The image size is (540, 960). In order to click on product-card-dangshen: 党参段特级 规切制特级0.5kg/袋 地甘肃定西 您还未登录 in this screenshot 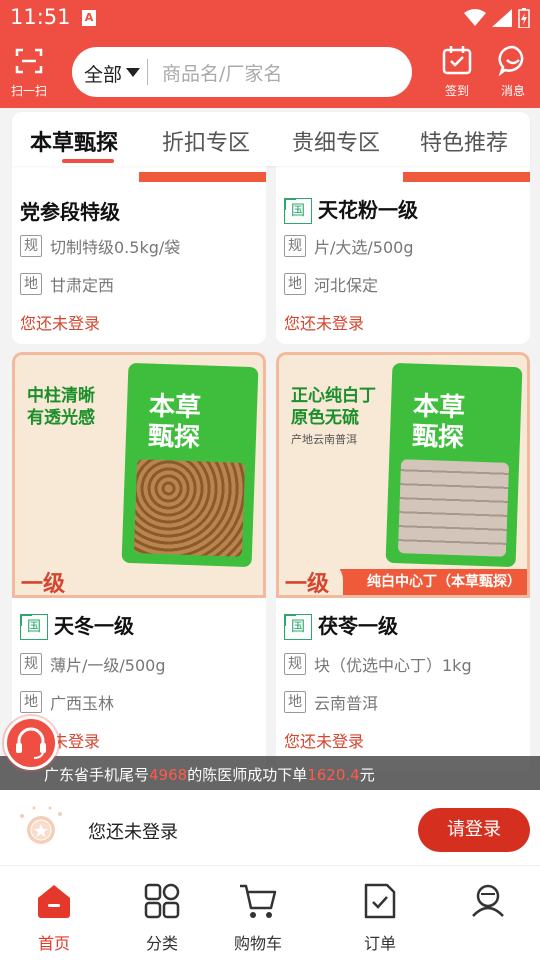, I will do `click(139, 247)`.